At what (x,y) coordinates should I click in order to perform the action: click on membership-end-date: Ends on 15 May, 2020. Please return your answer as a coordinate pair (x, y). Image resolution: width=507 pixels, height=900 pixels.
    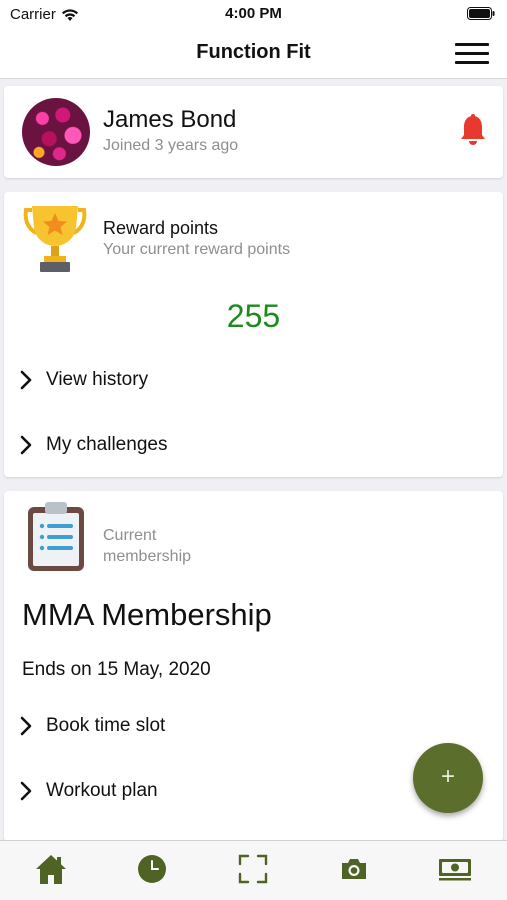
    Looking at the image, I should click on (116, 669).